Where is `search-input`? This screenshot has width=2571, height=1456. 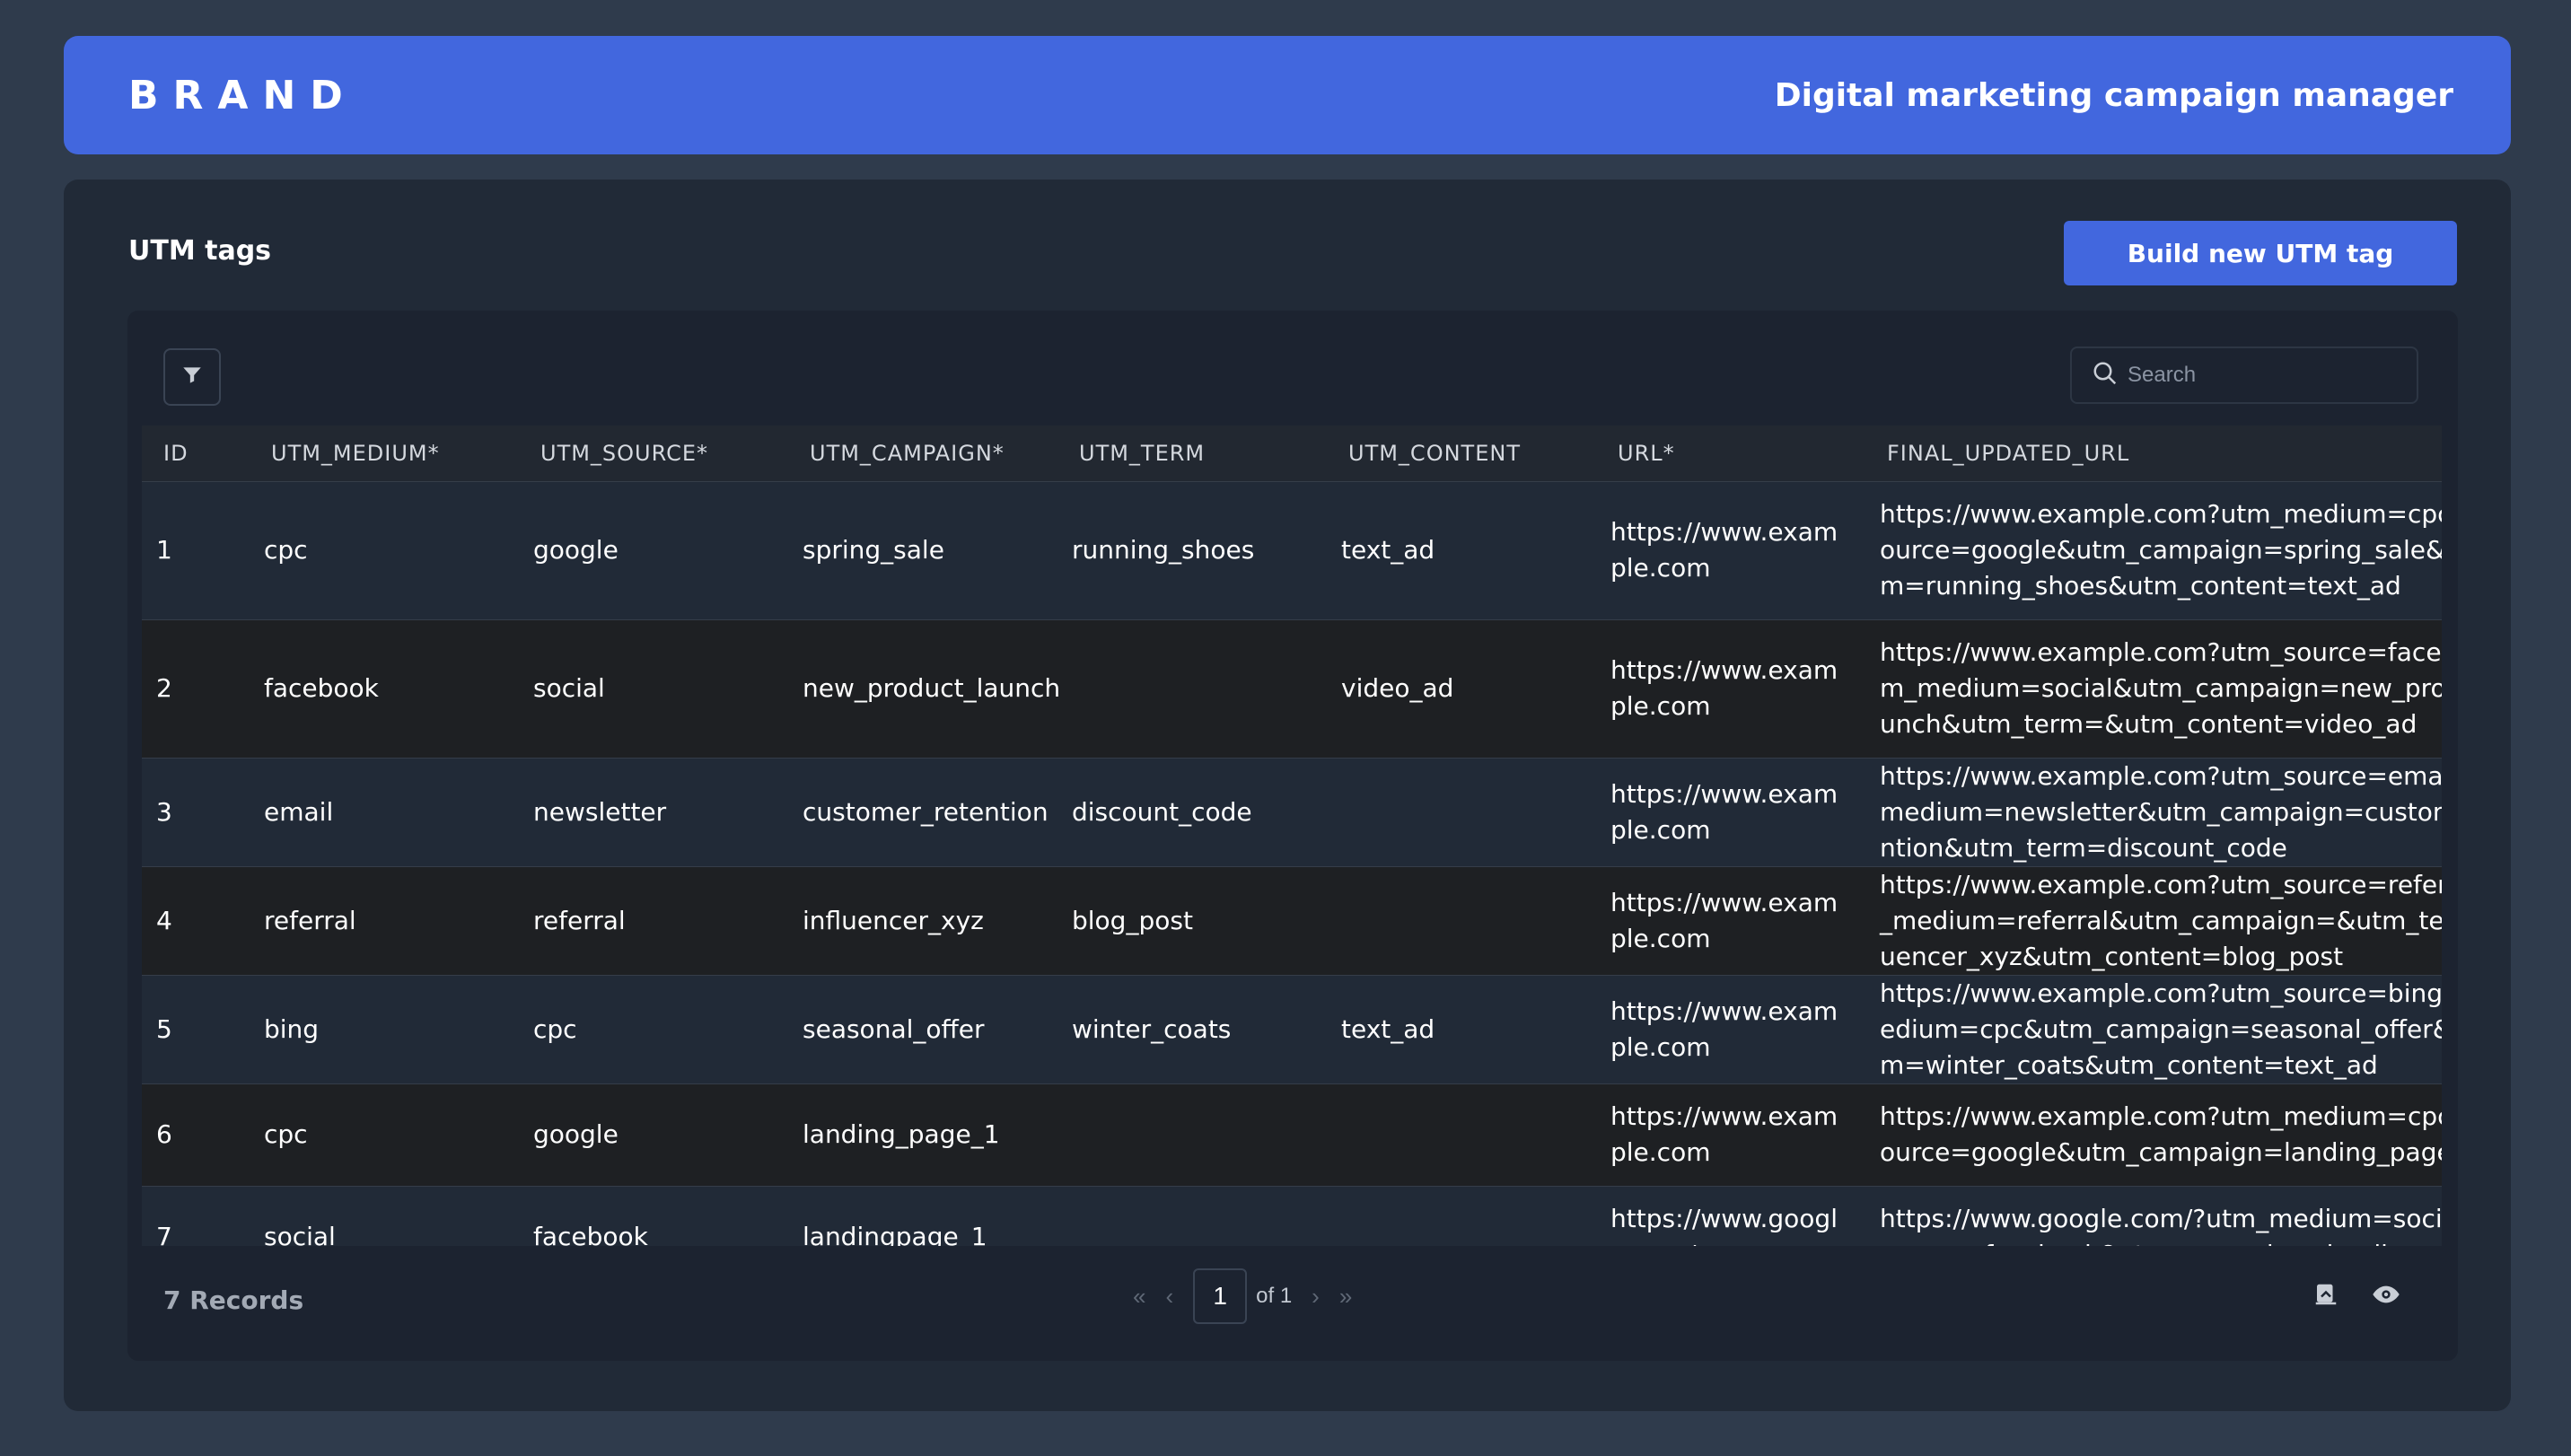 search-input is located at coordinates (2262, 375).